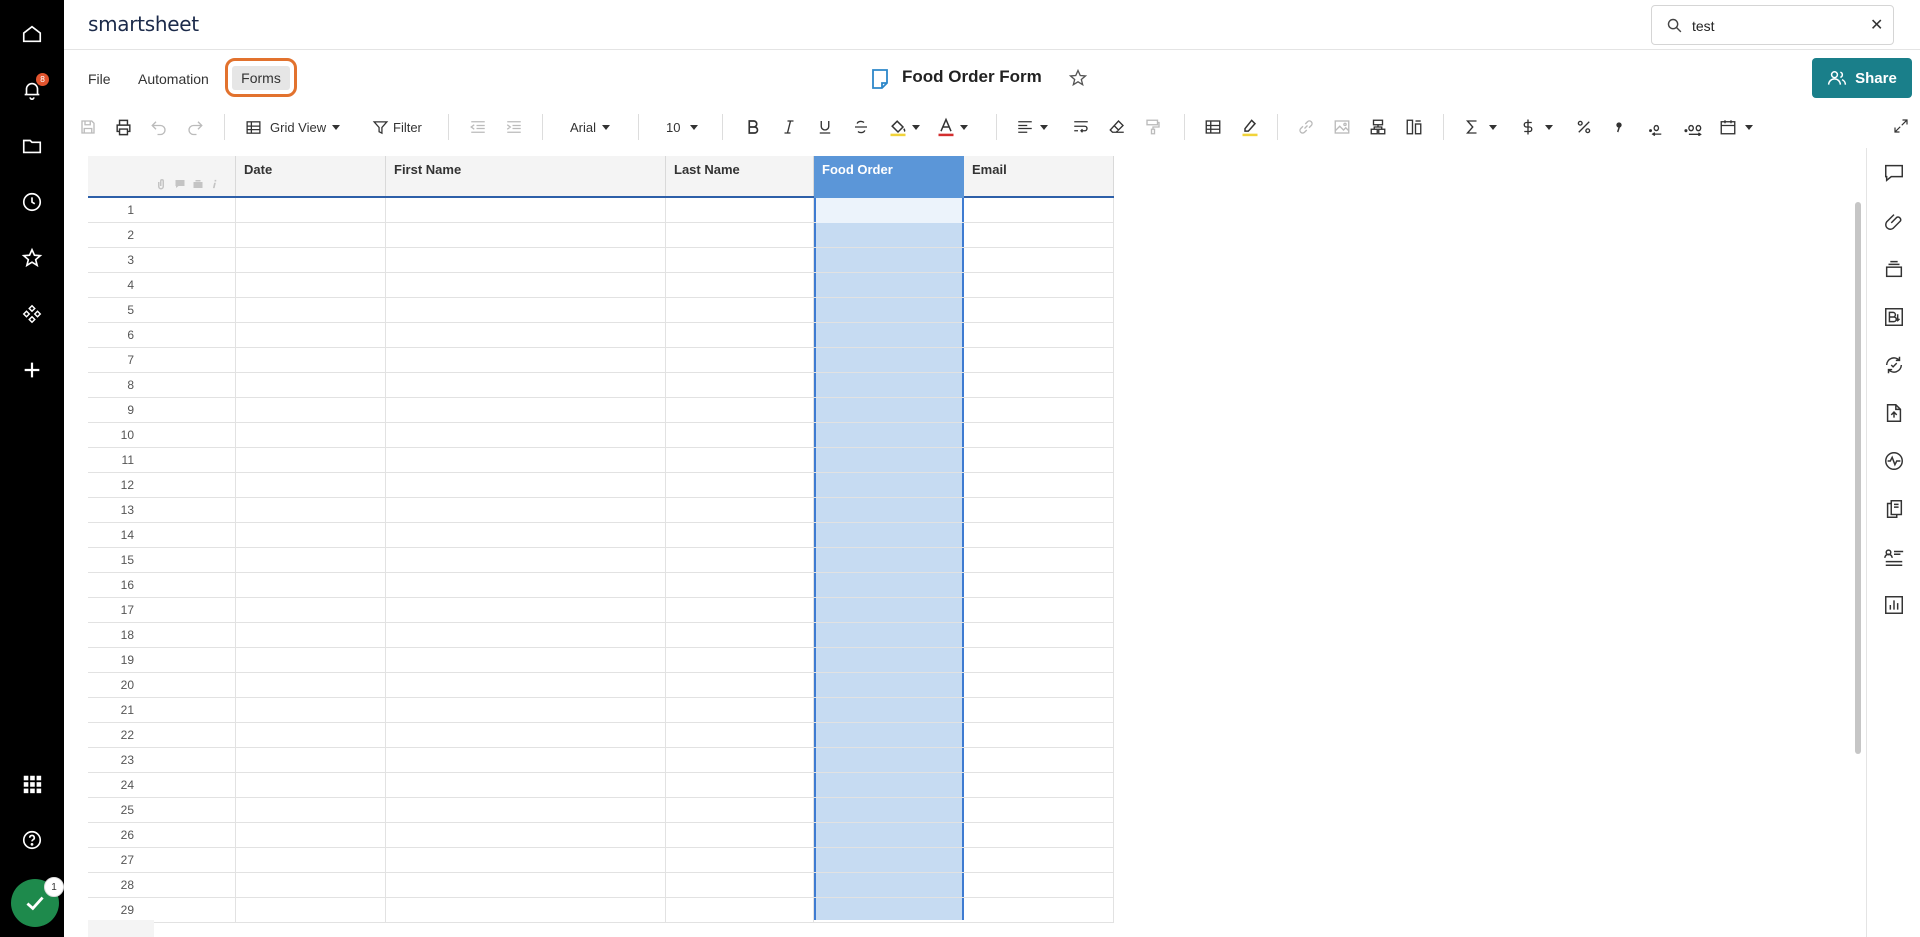 This screenshot has height=937, width=1920. Describe the element at coordinates (601, 835) in the screenshot. I see `table-row: 26` at that location.